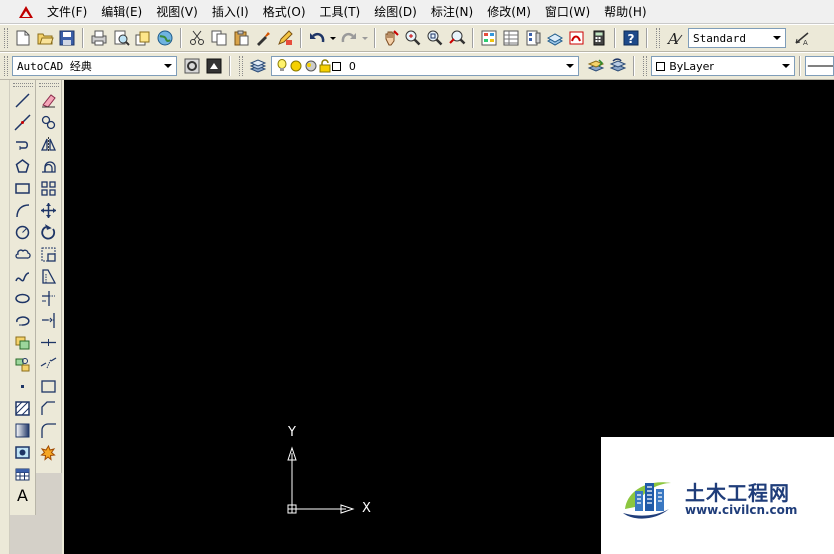 Image resolution: width=834 pixels, height=554 pixels. I want to click on plot-preview-button, so click(121, 38).